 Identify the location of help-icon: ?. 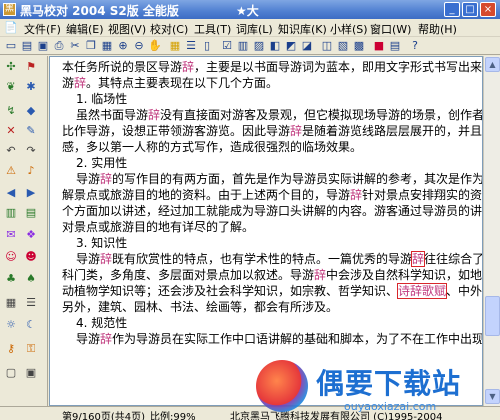
(415, 46).